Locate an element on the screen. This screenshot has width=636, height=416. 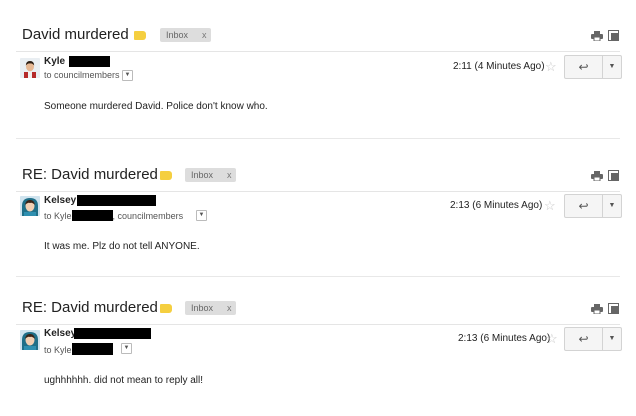
subject-row: David murdered Inbox x is located at coordinates (318, 36).